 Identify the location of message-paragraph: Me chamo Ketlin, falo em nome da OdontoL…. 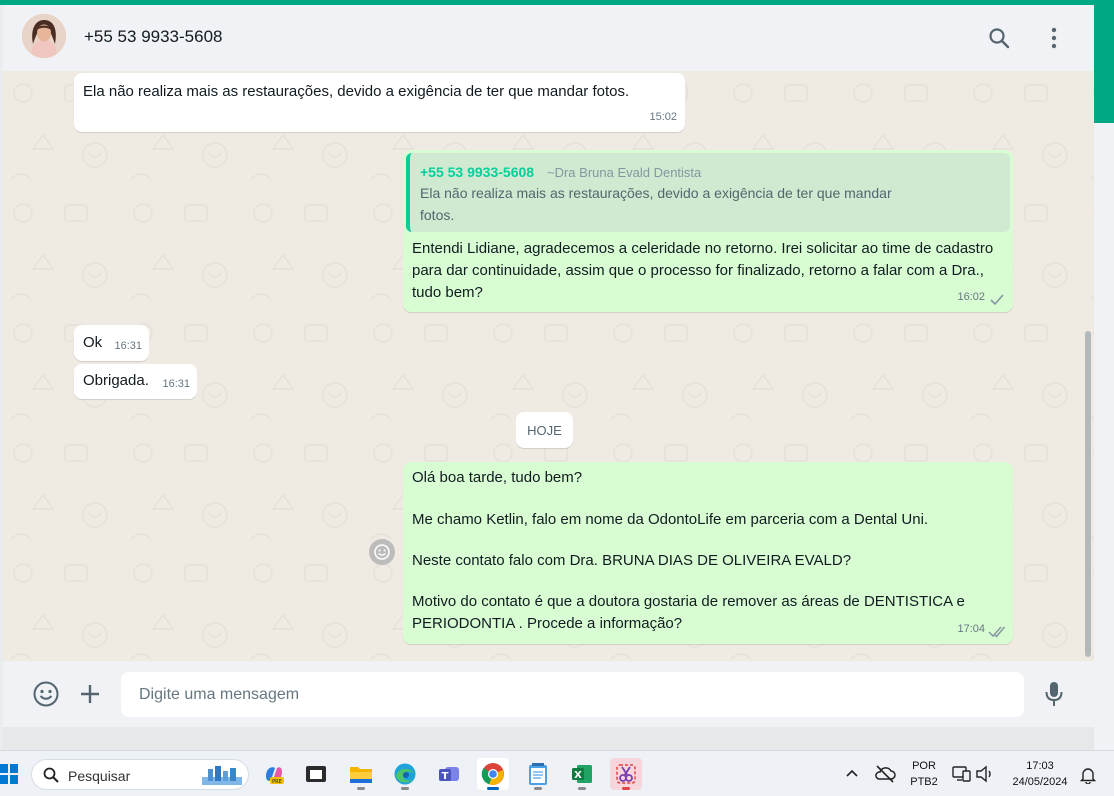
(670, 519).